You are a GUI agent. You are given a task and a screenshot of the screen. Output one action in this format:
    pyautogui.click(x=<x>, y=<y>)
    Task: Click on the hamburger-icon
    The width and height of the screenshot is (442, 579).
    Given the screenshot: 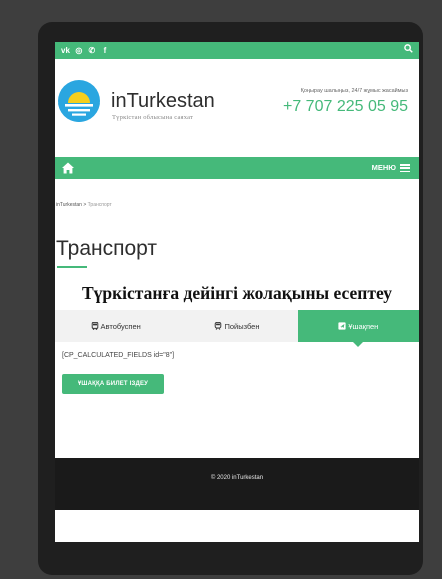 What is the action you would take?
    pyautogui.click(x=405, y=168)
    